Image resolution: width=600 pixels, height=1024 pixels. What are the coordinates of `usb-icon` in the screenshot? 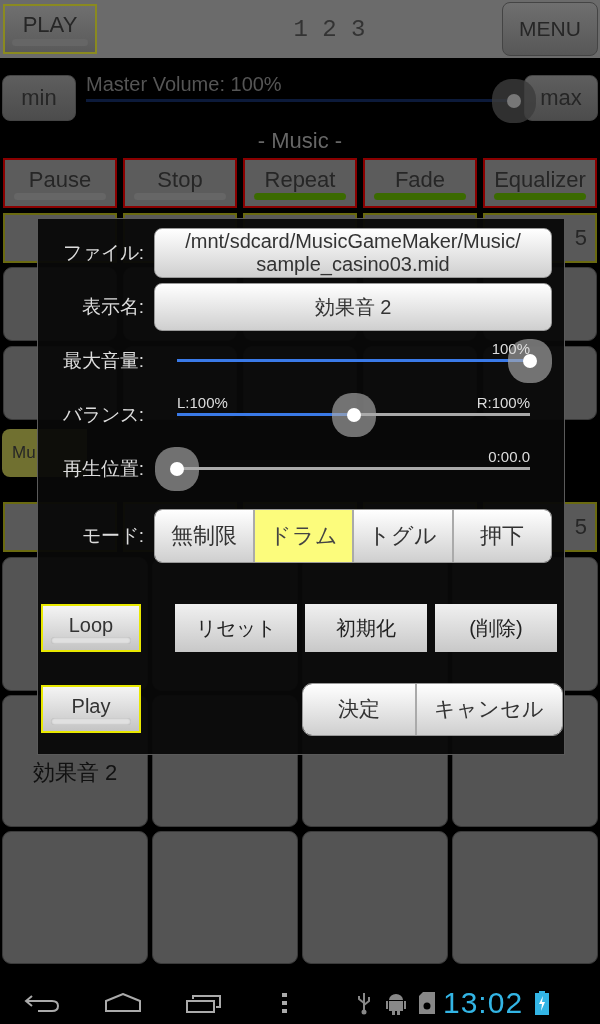 It's located at (364, 1002).